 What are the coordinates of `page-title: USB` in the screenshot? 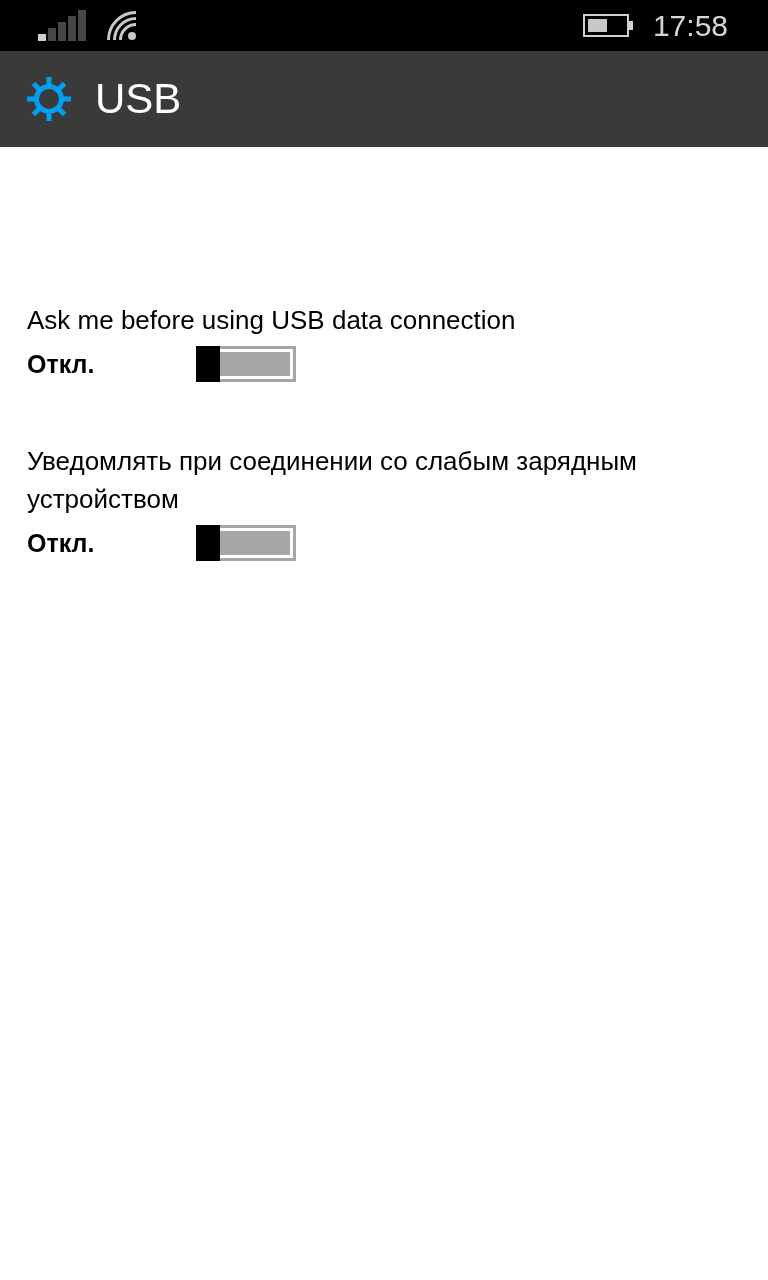 It's located at (138, 99).